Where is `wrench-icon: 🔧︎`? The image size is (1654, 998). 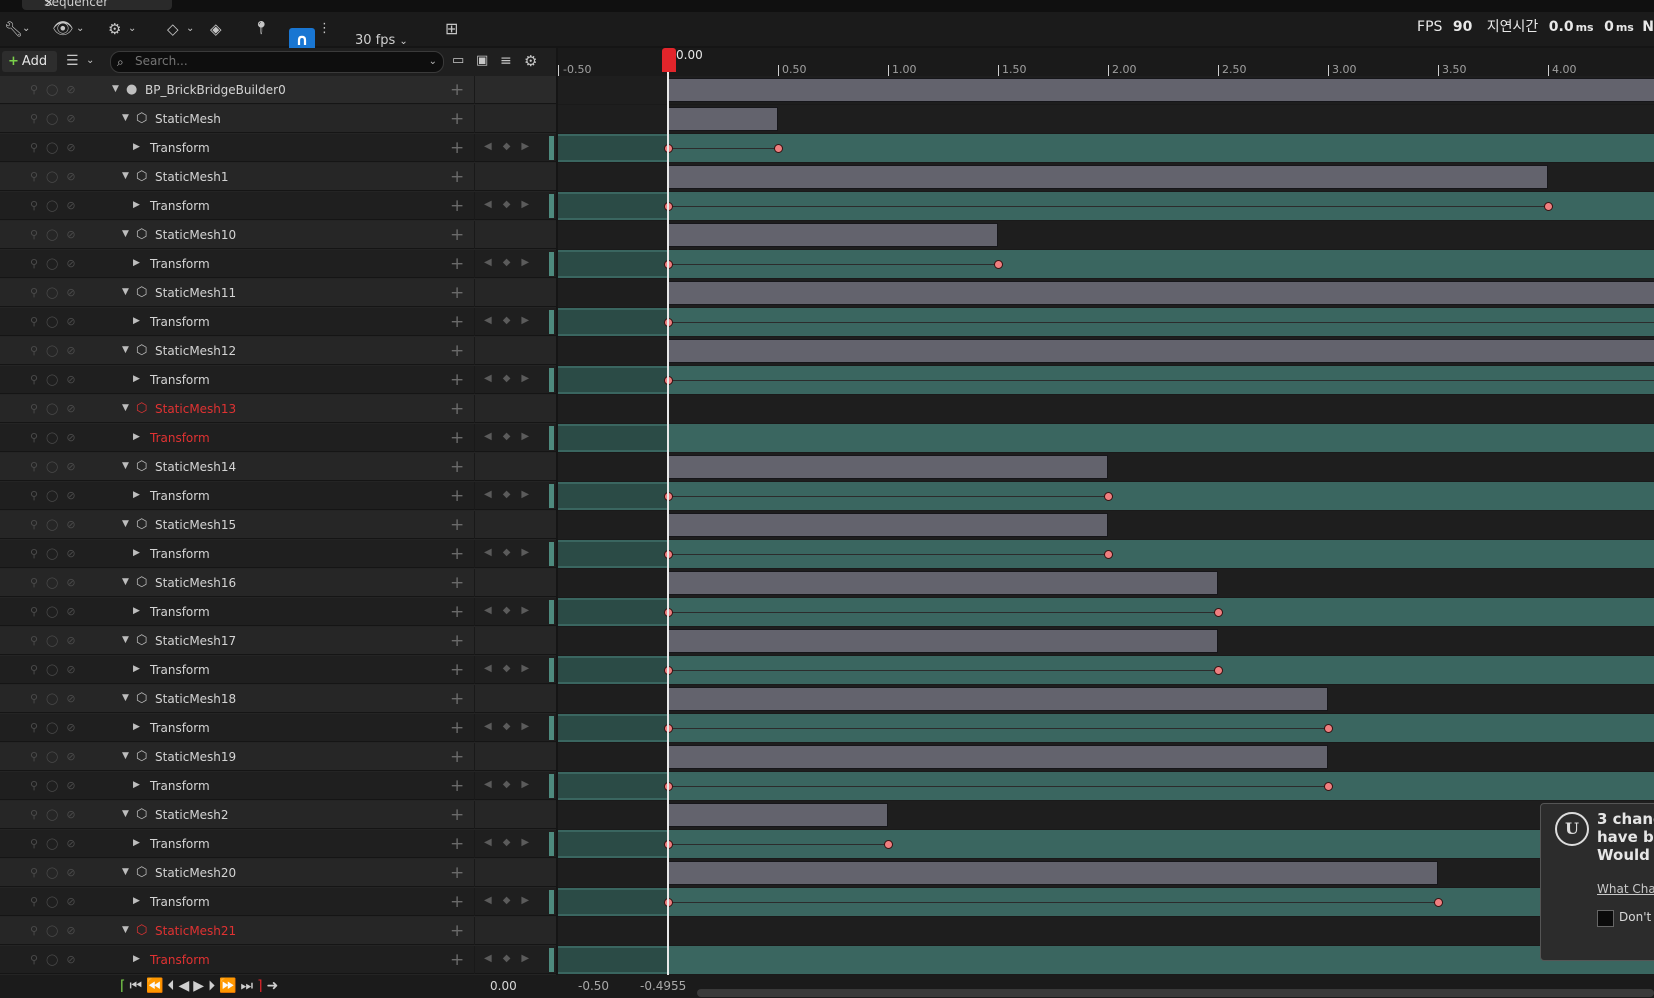 wrench-icon: 🔧︎ is located at coordinates (13, 29).